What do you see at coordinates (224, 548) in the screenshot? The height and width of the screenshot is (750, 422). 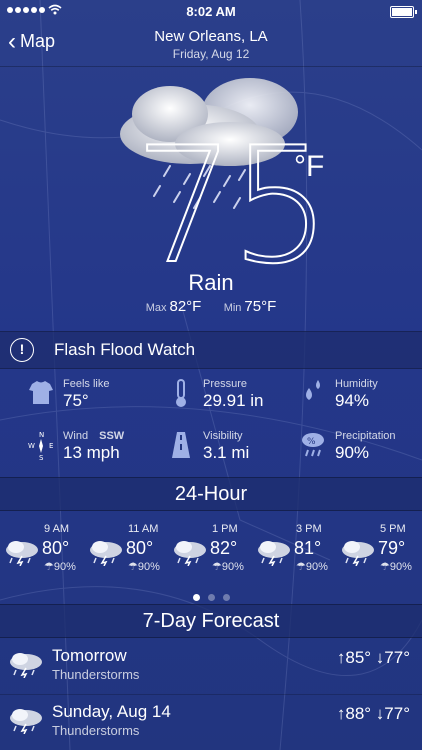 I see `hour-temp: 82°` at bounding box center [224, 548].